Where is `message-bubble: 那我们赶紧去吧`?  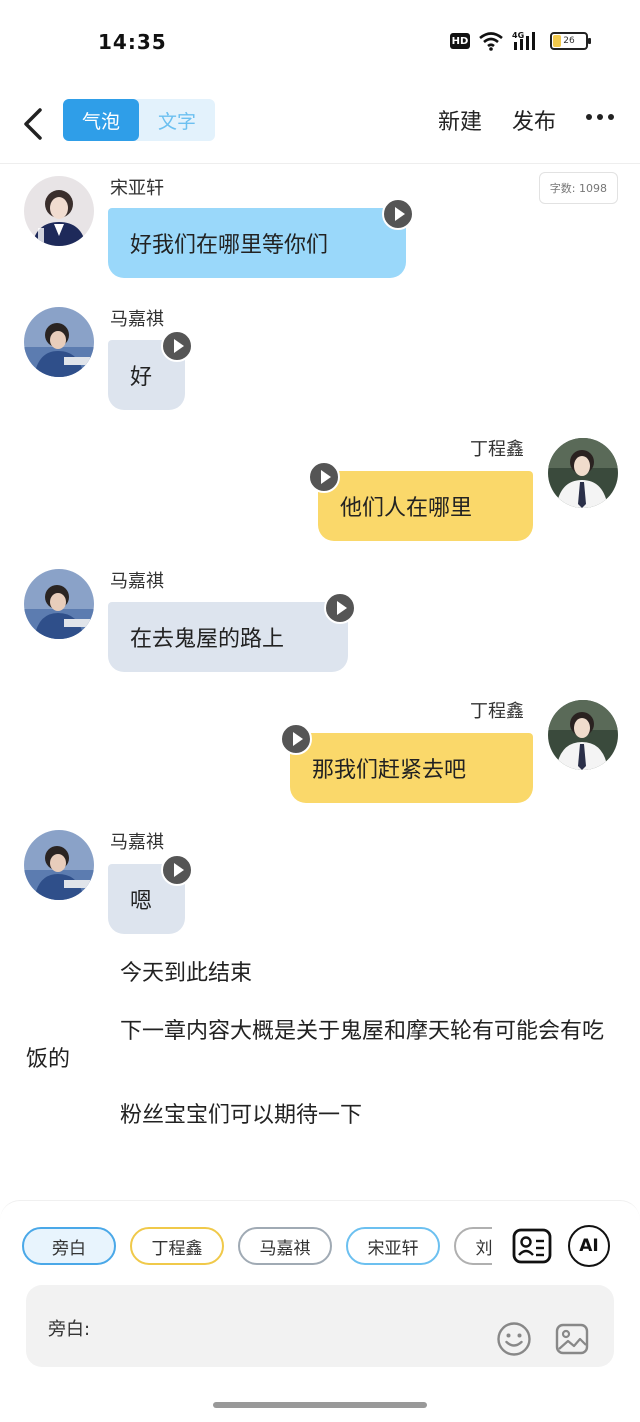
message-bubble: 那我们赶紧去吧 is located at coordinates (411, 768).